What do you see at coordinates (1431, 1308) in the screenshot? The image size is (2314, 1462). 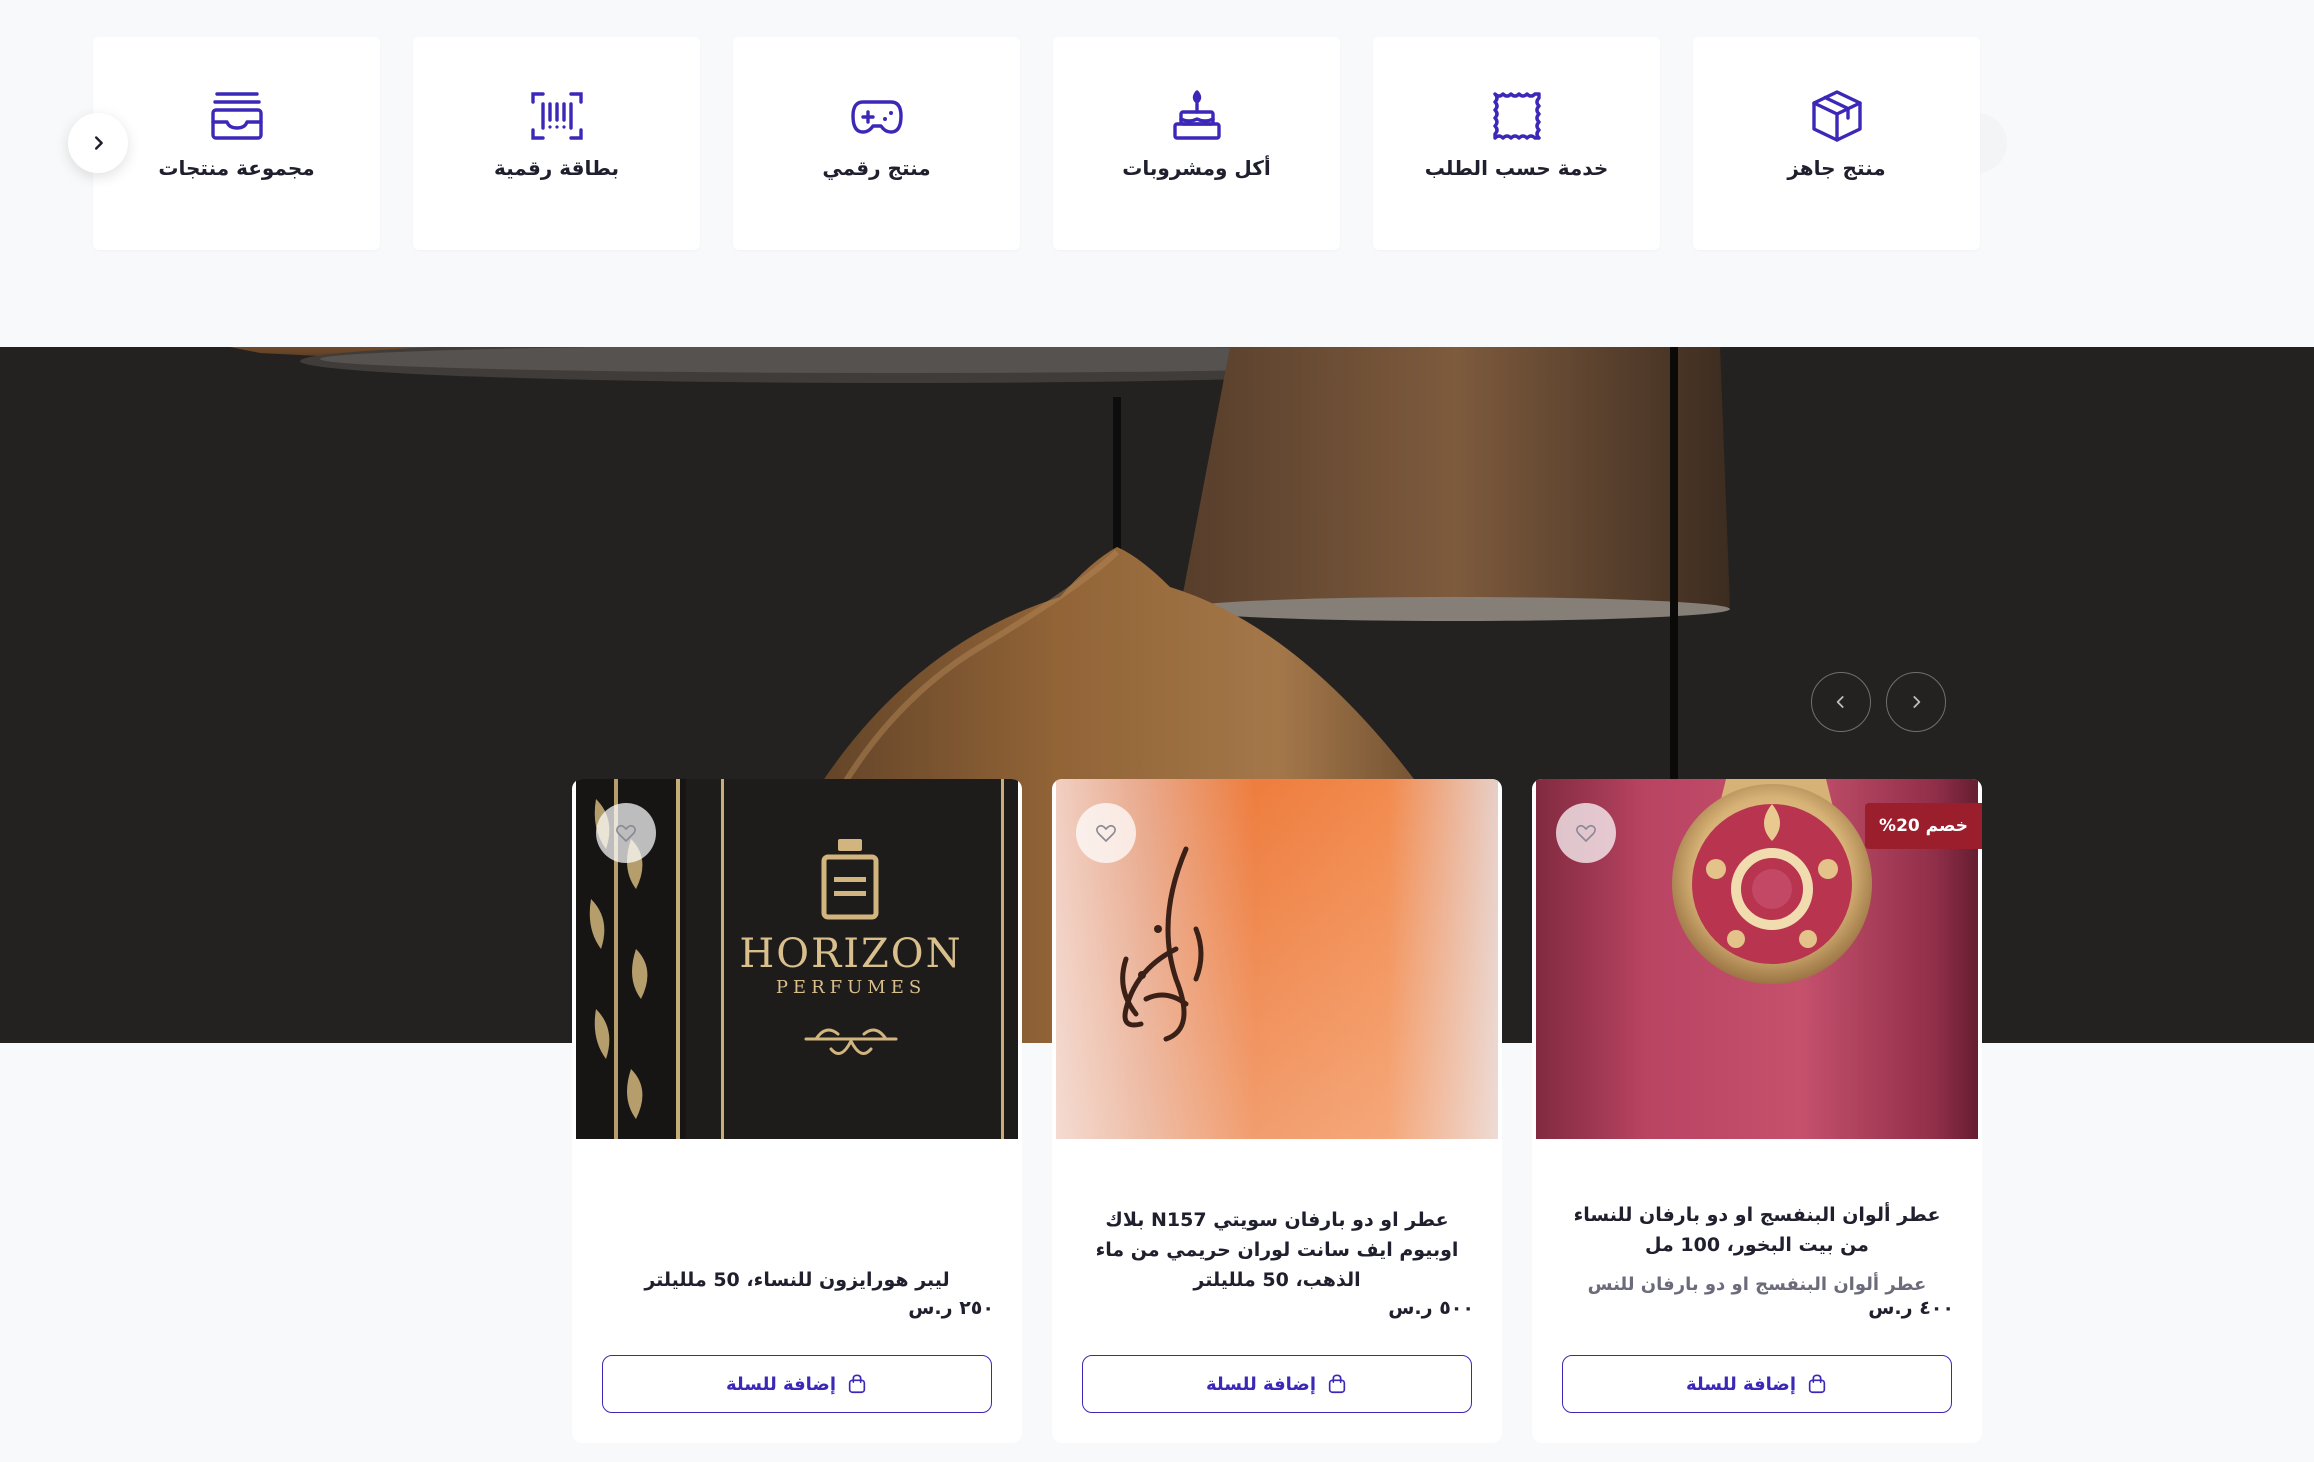 I see `product-price: ٥٠٠ ر.س` at bounding box center [1431, 1308].